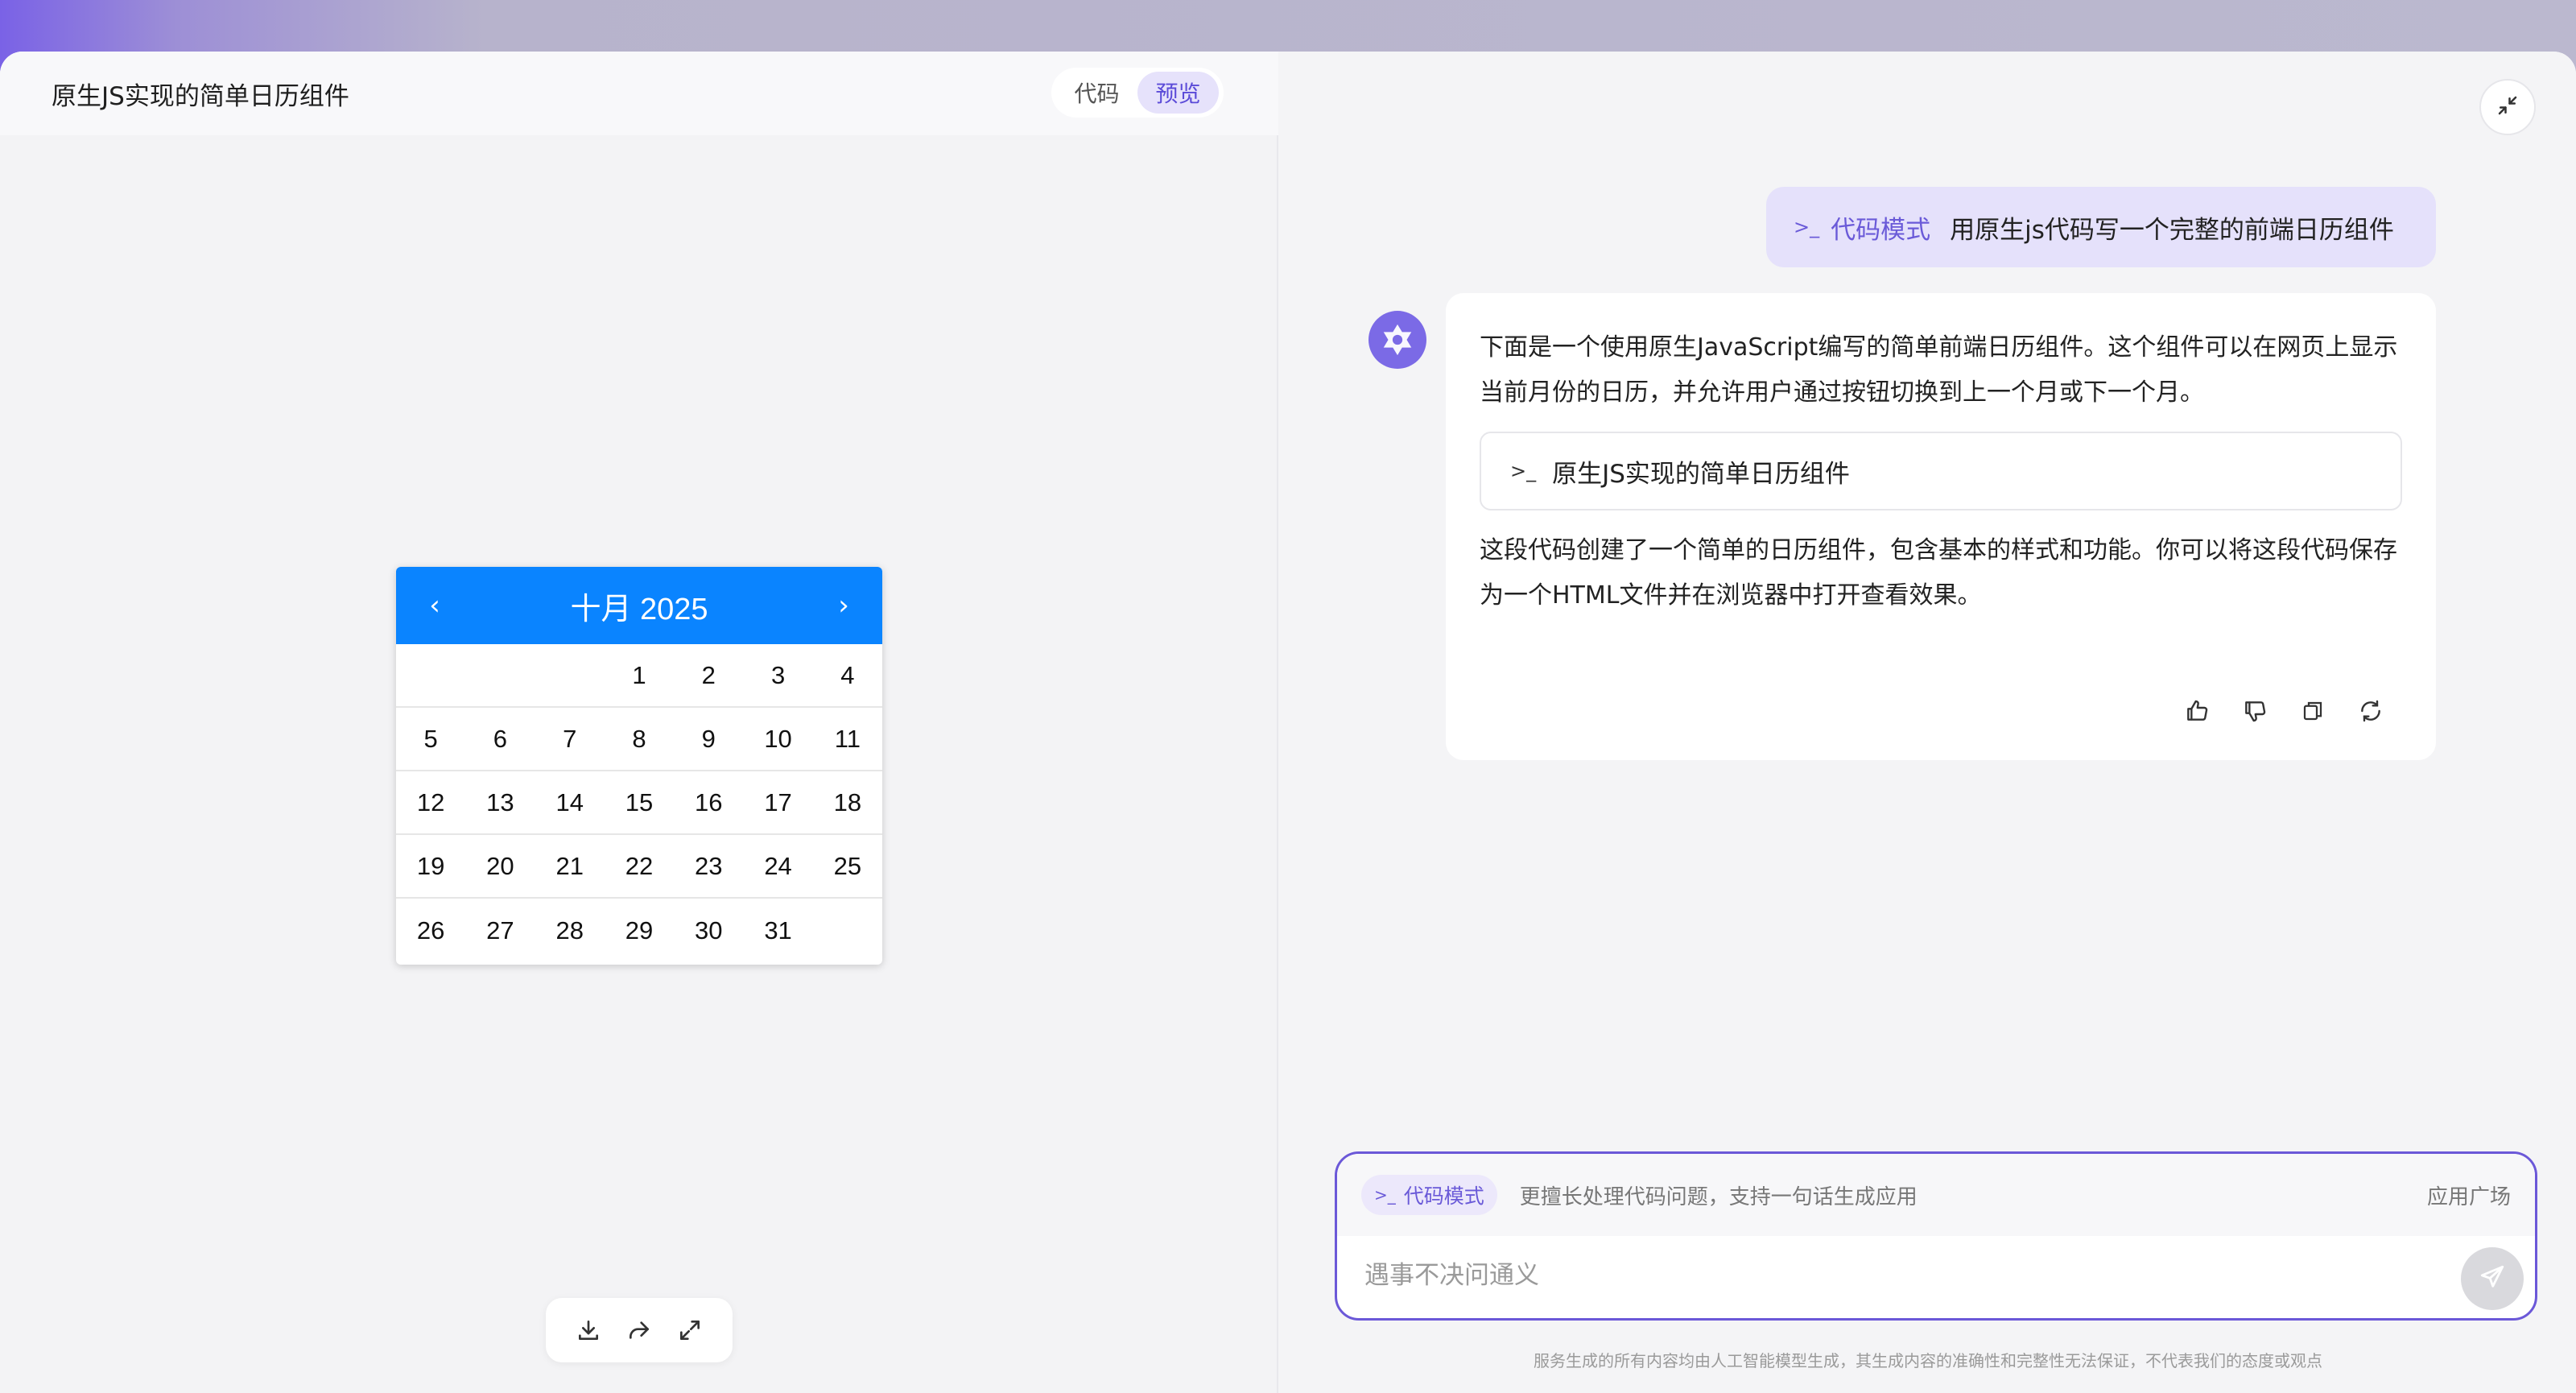 The height and width of the screenshot is (1393, 2576). Describe the element at coordinates (708, 930) in the screenshot. I see `calendar-day: 30` at that location.